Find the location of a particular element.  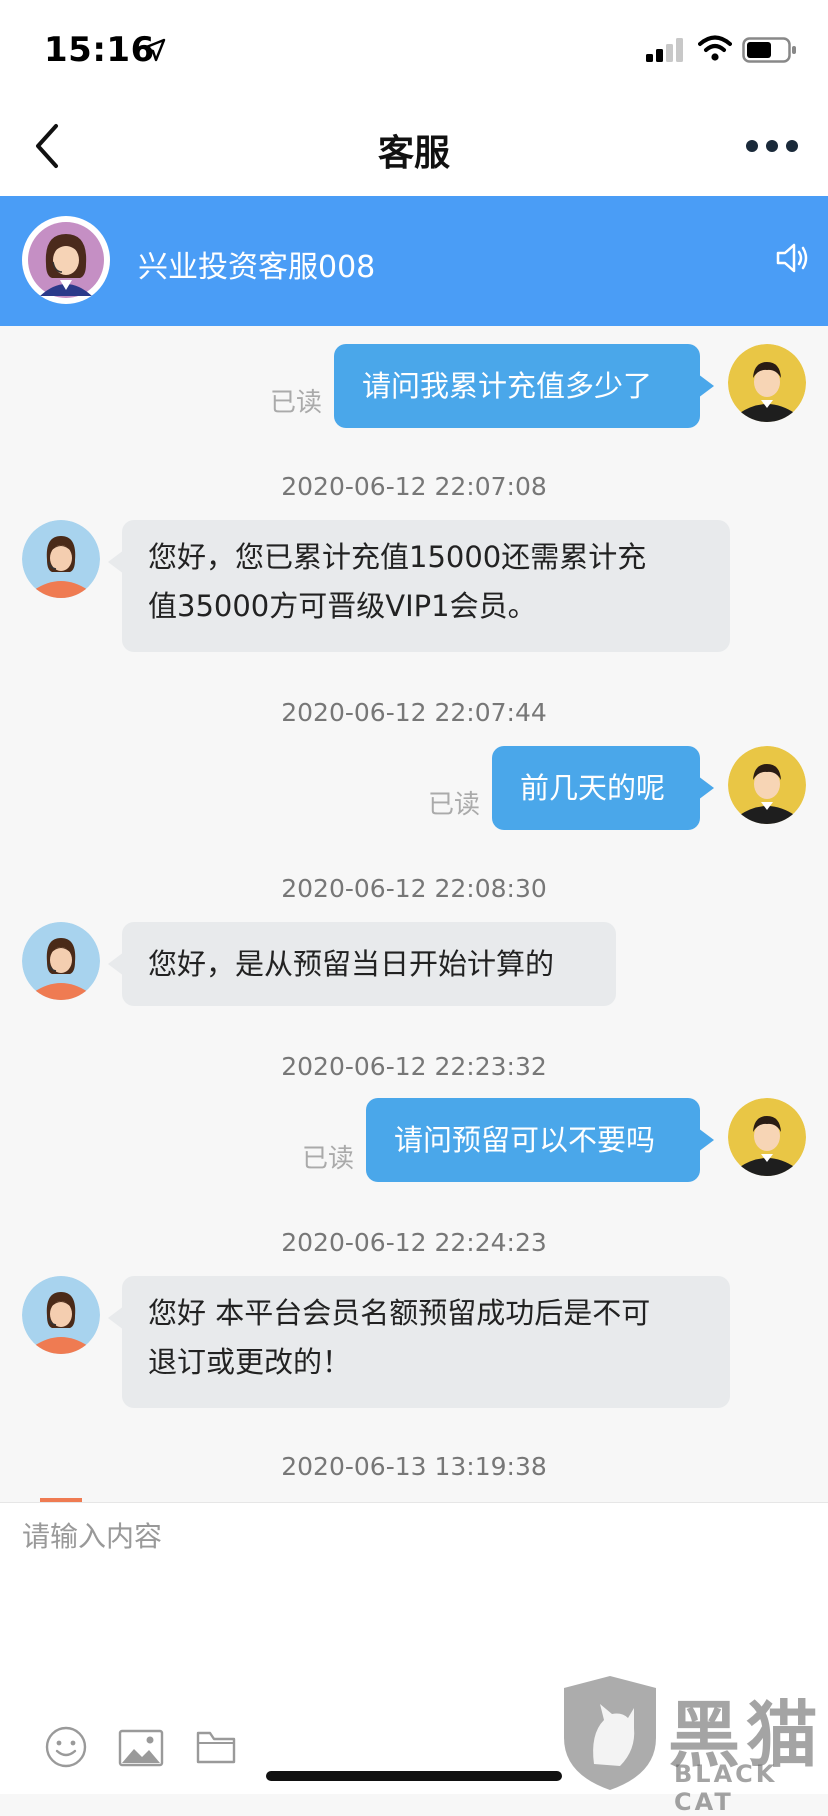

location-arrow-icon is located at coordinates (154, 50).